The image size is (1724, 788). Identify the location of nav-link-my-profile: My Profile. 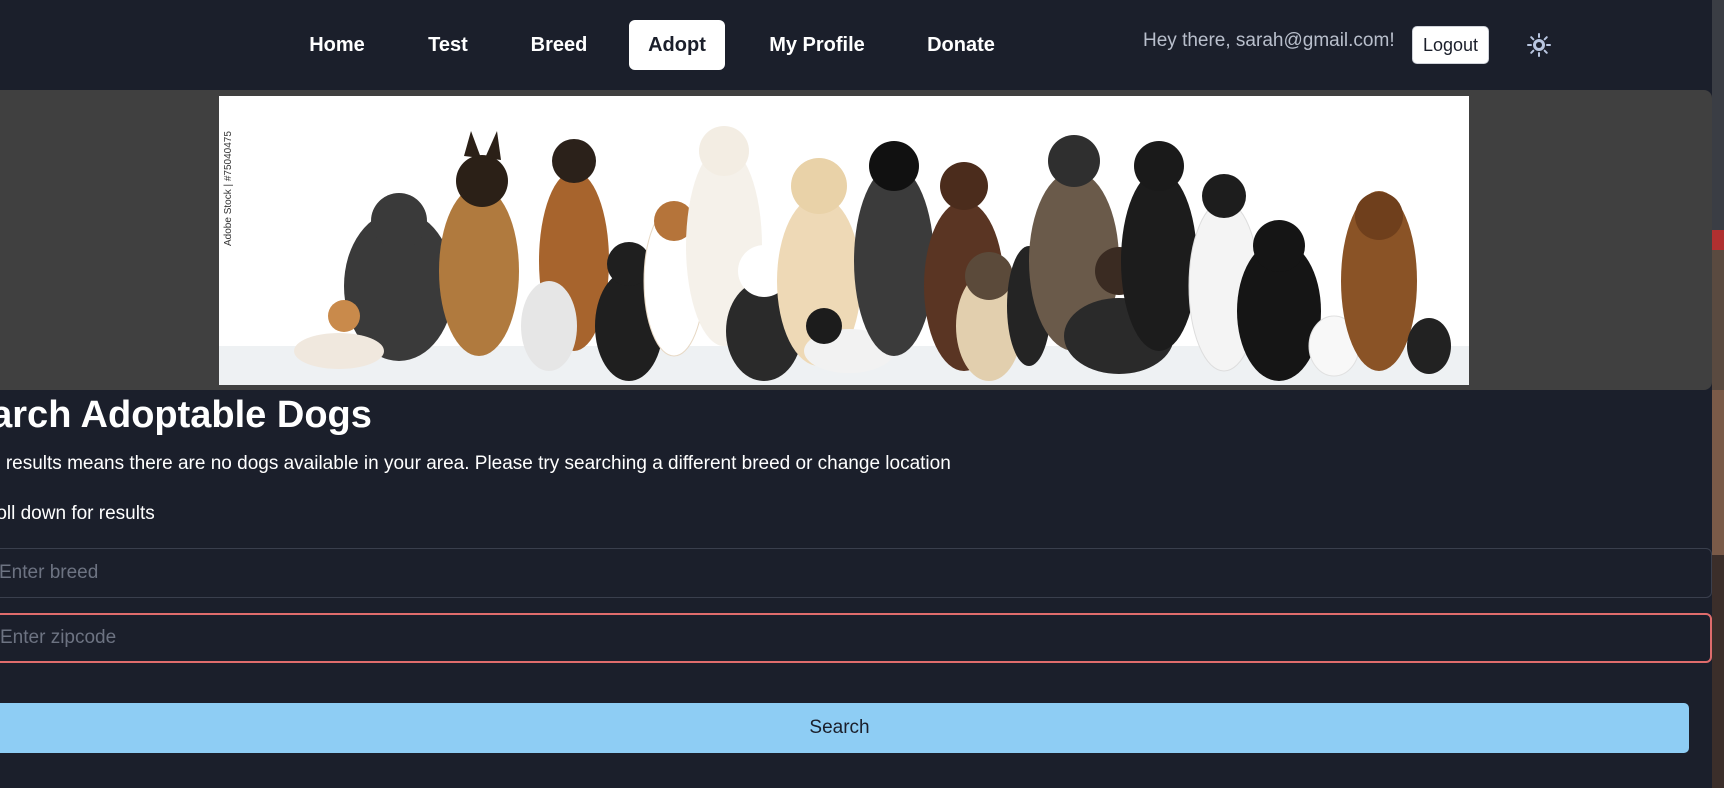
(817, 45).